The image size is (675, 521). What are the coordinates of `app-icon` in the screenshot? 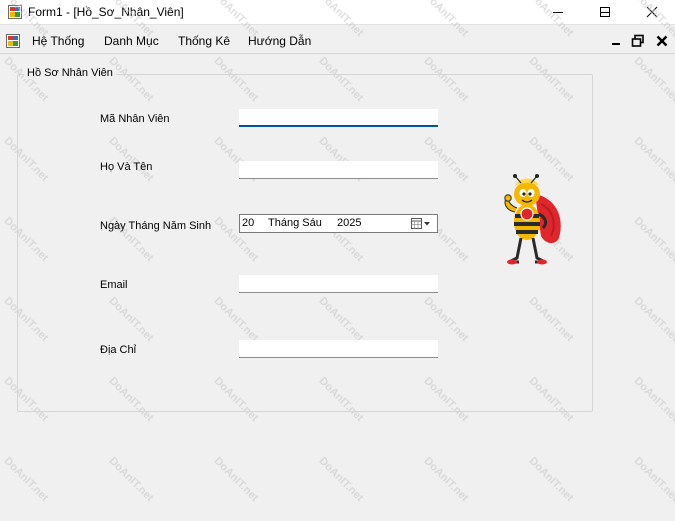 It's located at (15, 12).